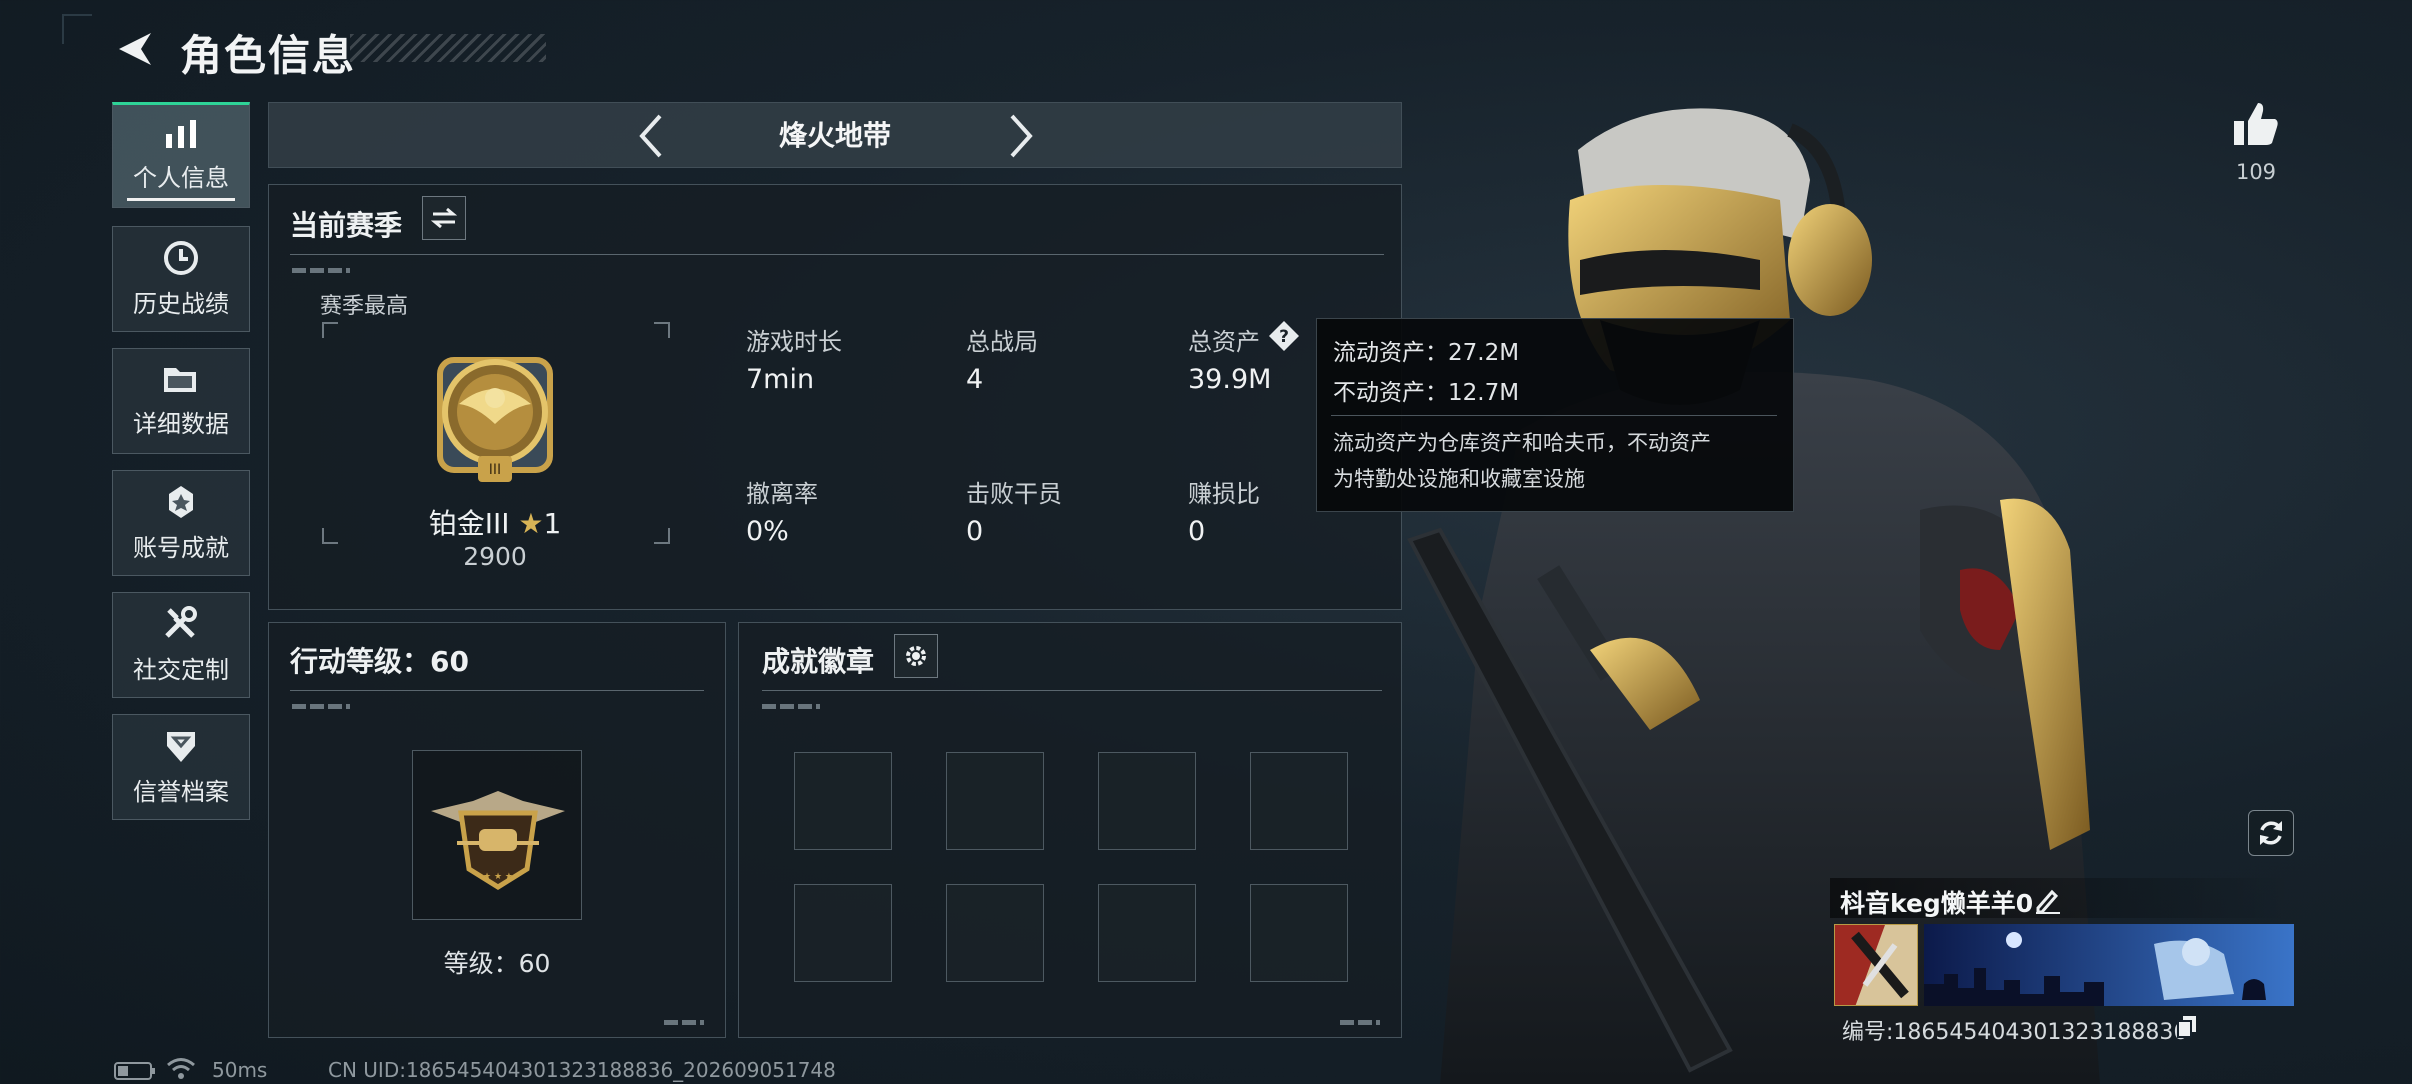 The height and width of the screenshot is (1084, 2412). Describe the element at coordinates (1937, 903) in the screenshot. I see `player-name: 枓音keg懒羊羊0` at that location.